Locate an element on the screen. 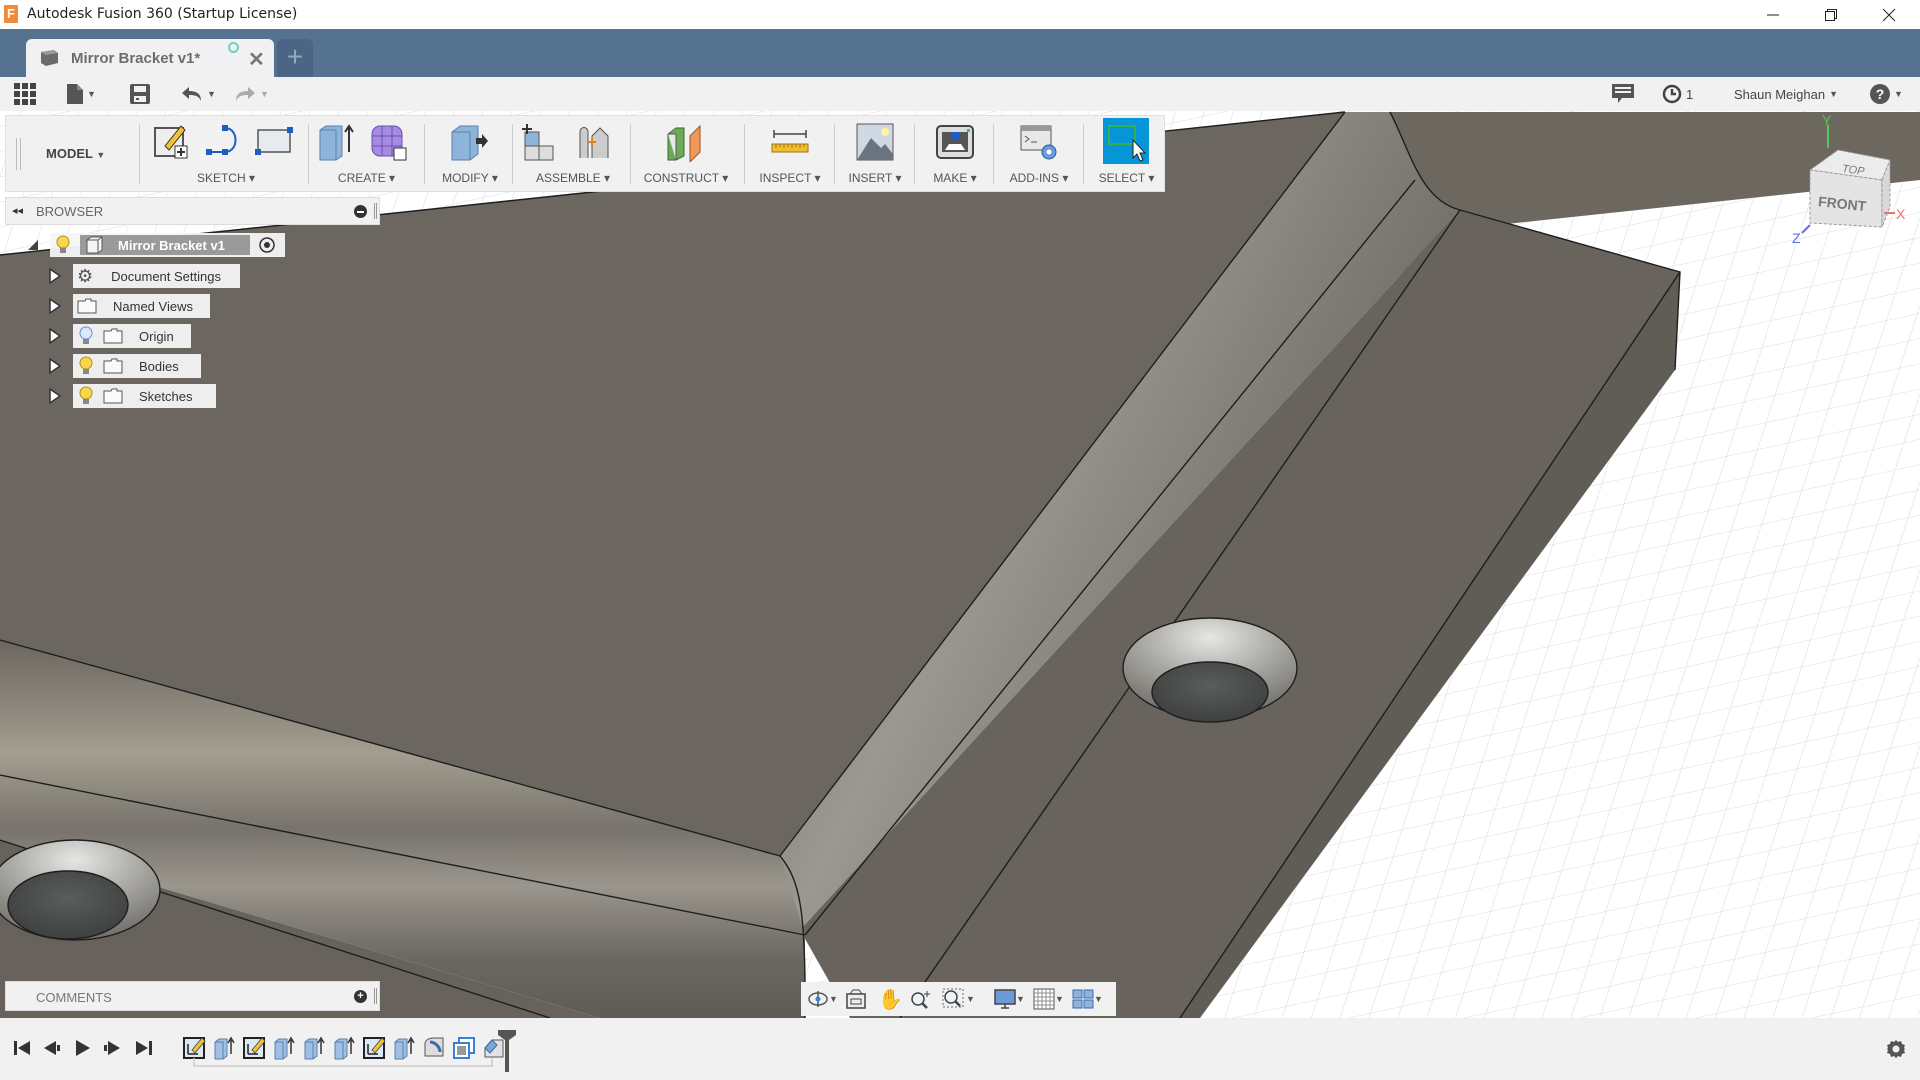 The image size is (1920, 1080). viewports-button: ▼ is located at coordinates (1087, 999).